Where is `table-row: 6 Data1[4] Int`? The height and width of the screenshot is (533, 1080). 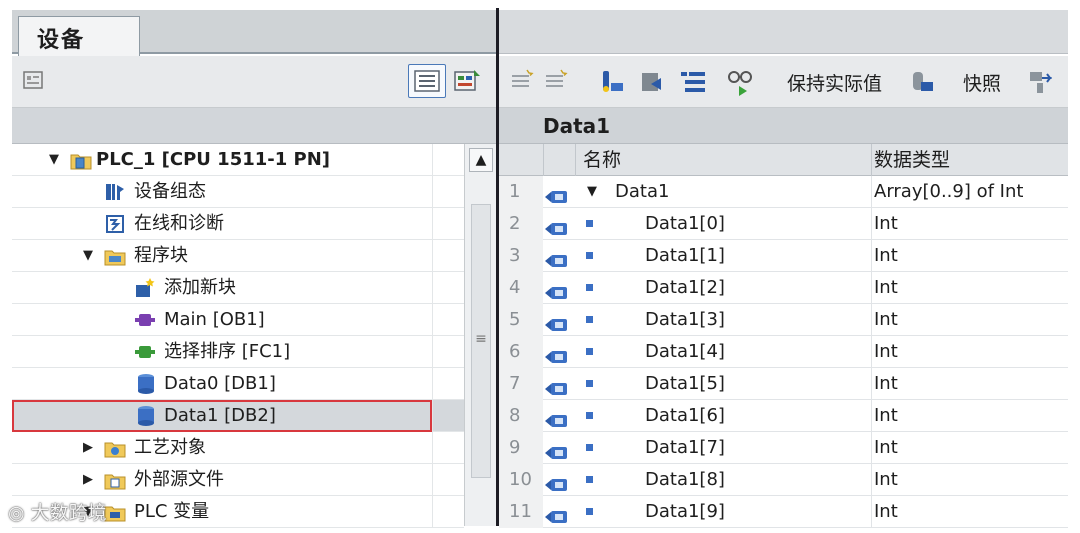
table-row: 6 Data1[4] Int is located at coordinates (783, 352).